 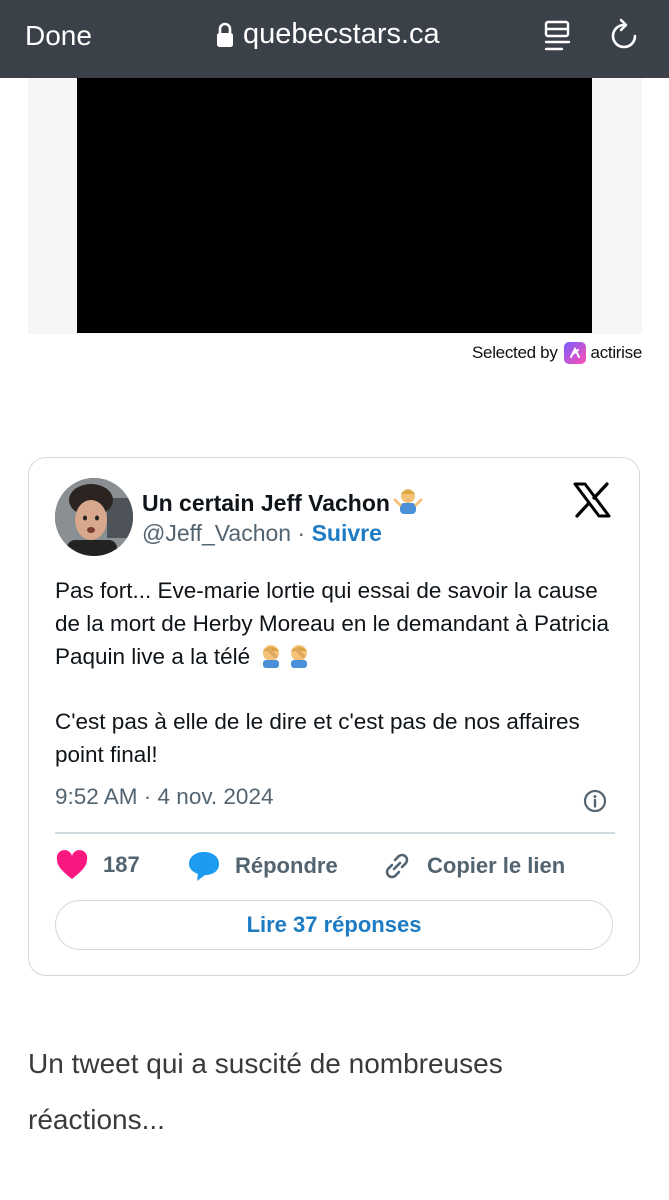 I want to click on author-avatar, so click(x=94, y=517).